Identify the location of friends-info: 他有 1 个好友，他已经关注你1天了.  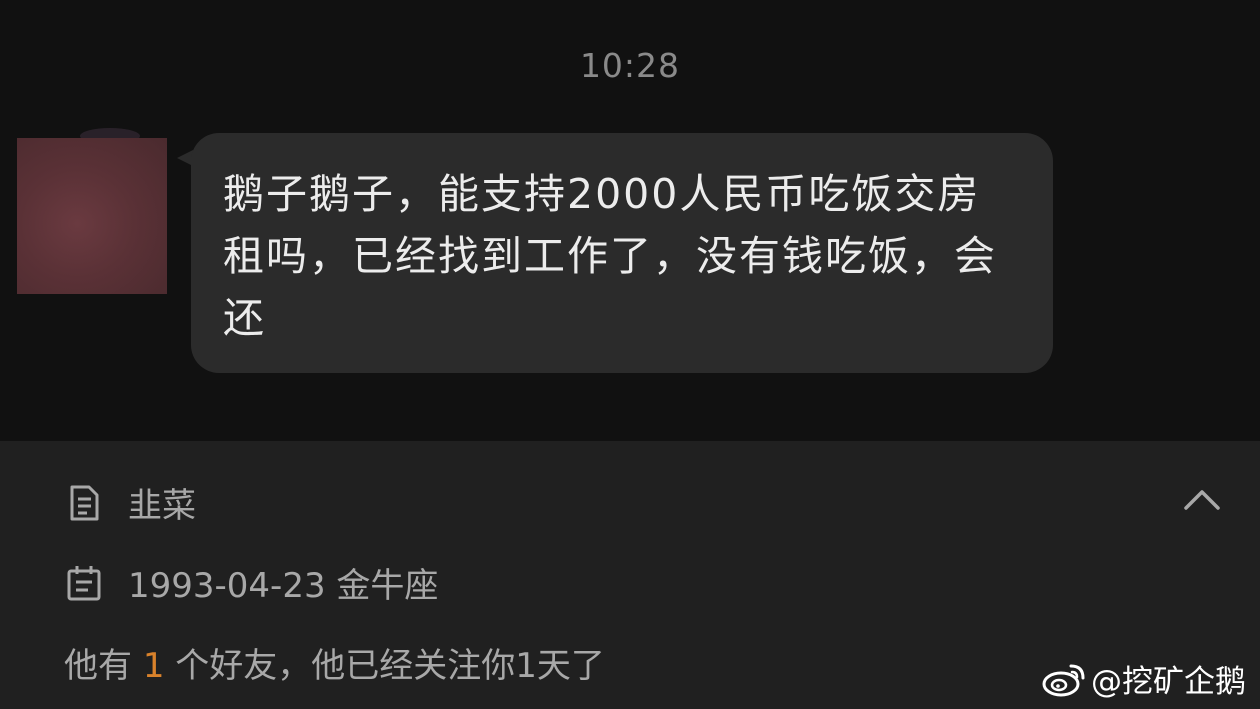
(334, 662).